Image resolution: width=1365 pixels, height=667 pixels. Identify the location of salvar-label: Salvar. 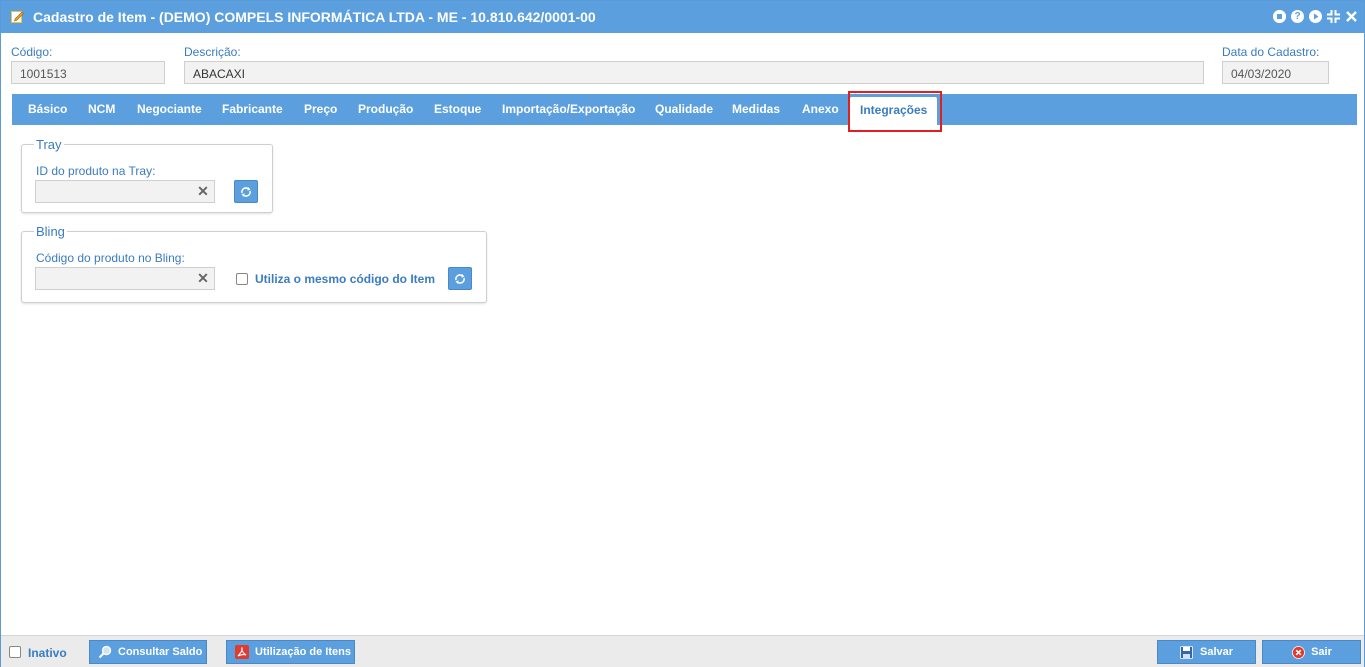
(1216, 652).